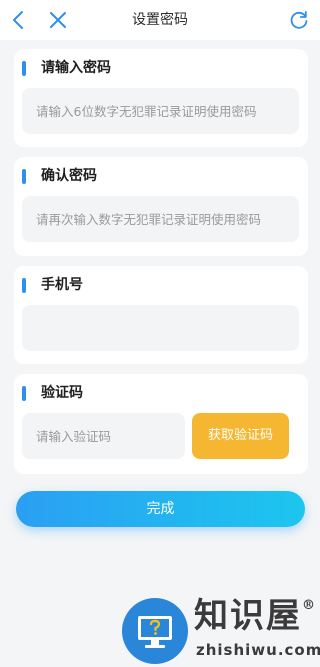 This screenshot has height=667, width=320. I want to click on navigation-bar: 设置密码, so click(160, 20).